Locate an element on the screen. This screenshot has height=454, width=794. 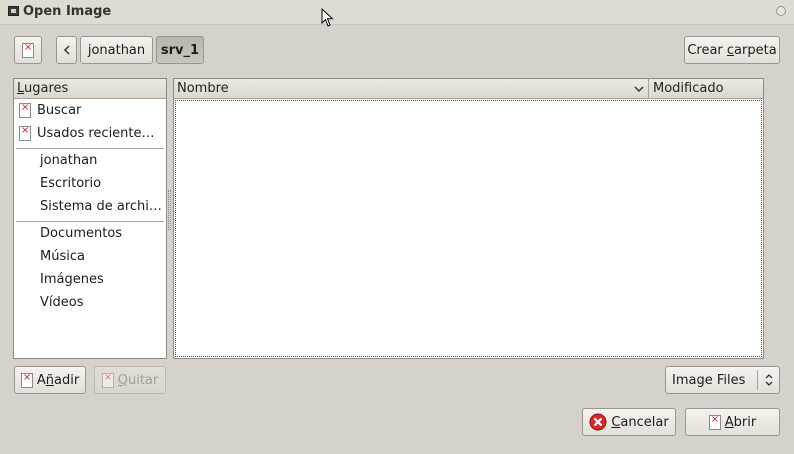
search-icon is located at coordinates (25, 110).